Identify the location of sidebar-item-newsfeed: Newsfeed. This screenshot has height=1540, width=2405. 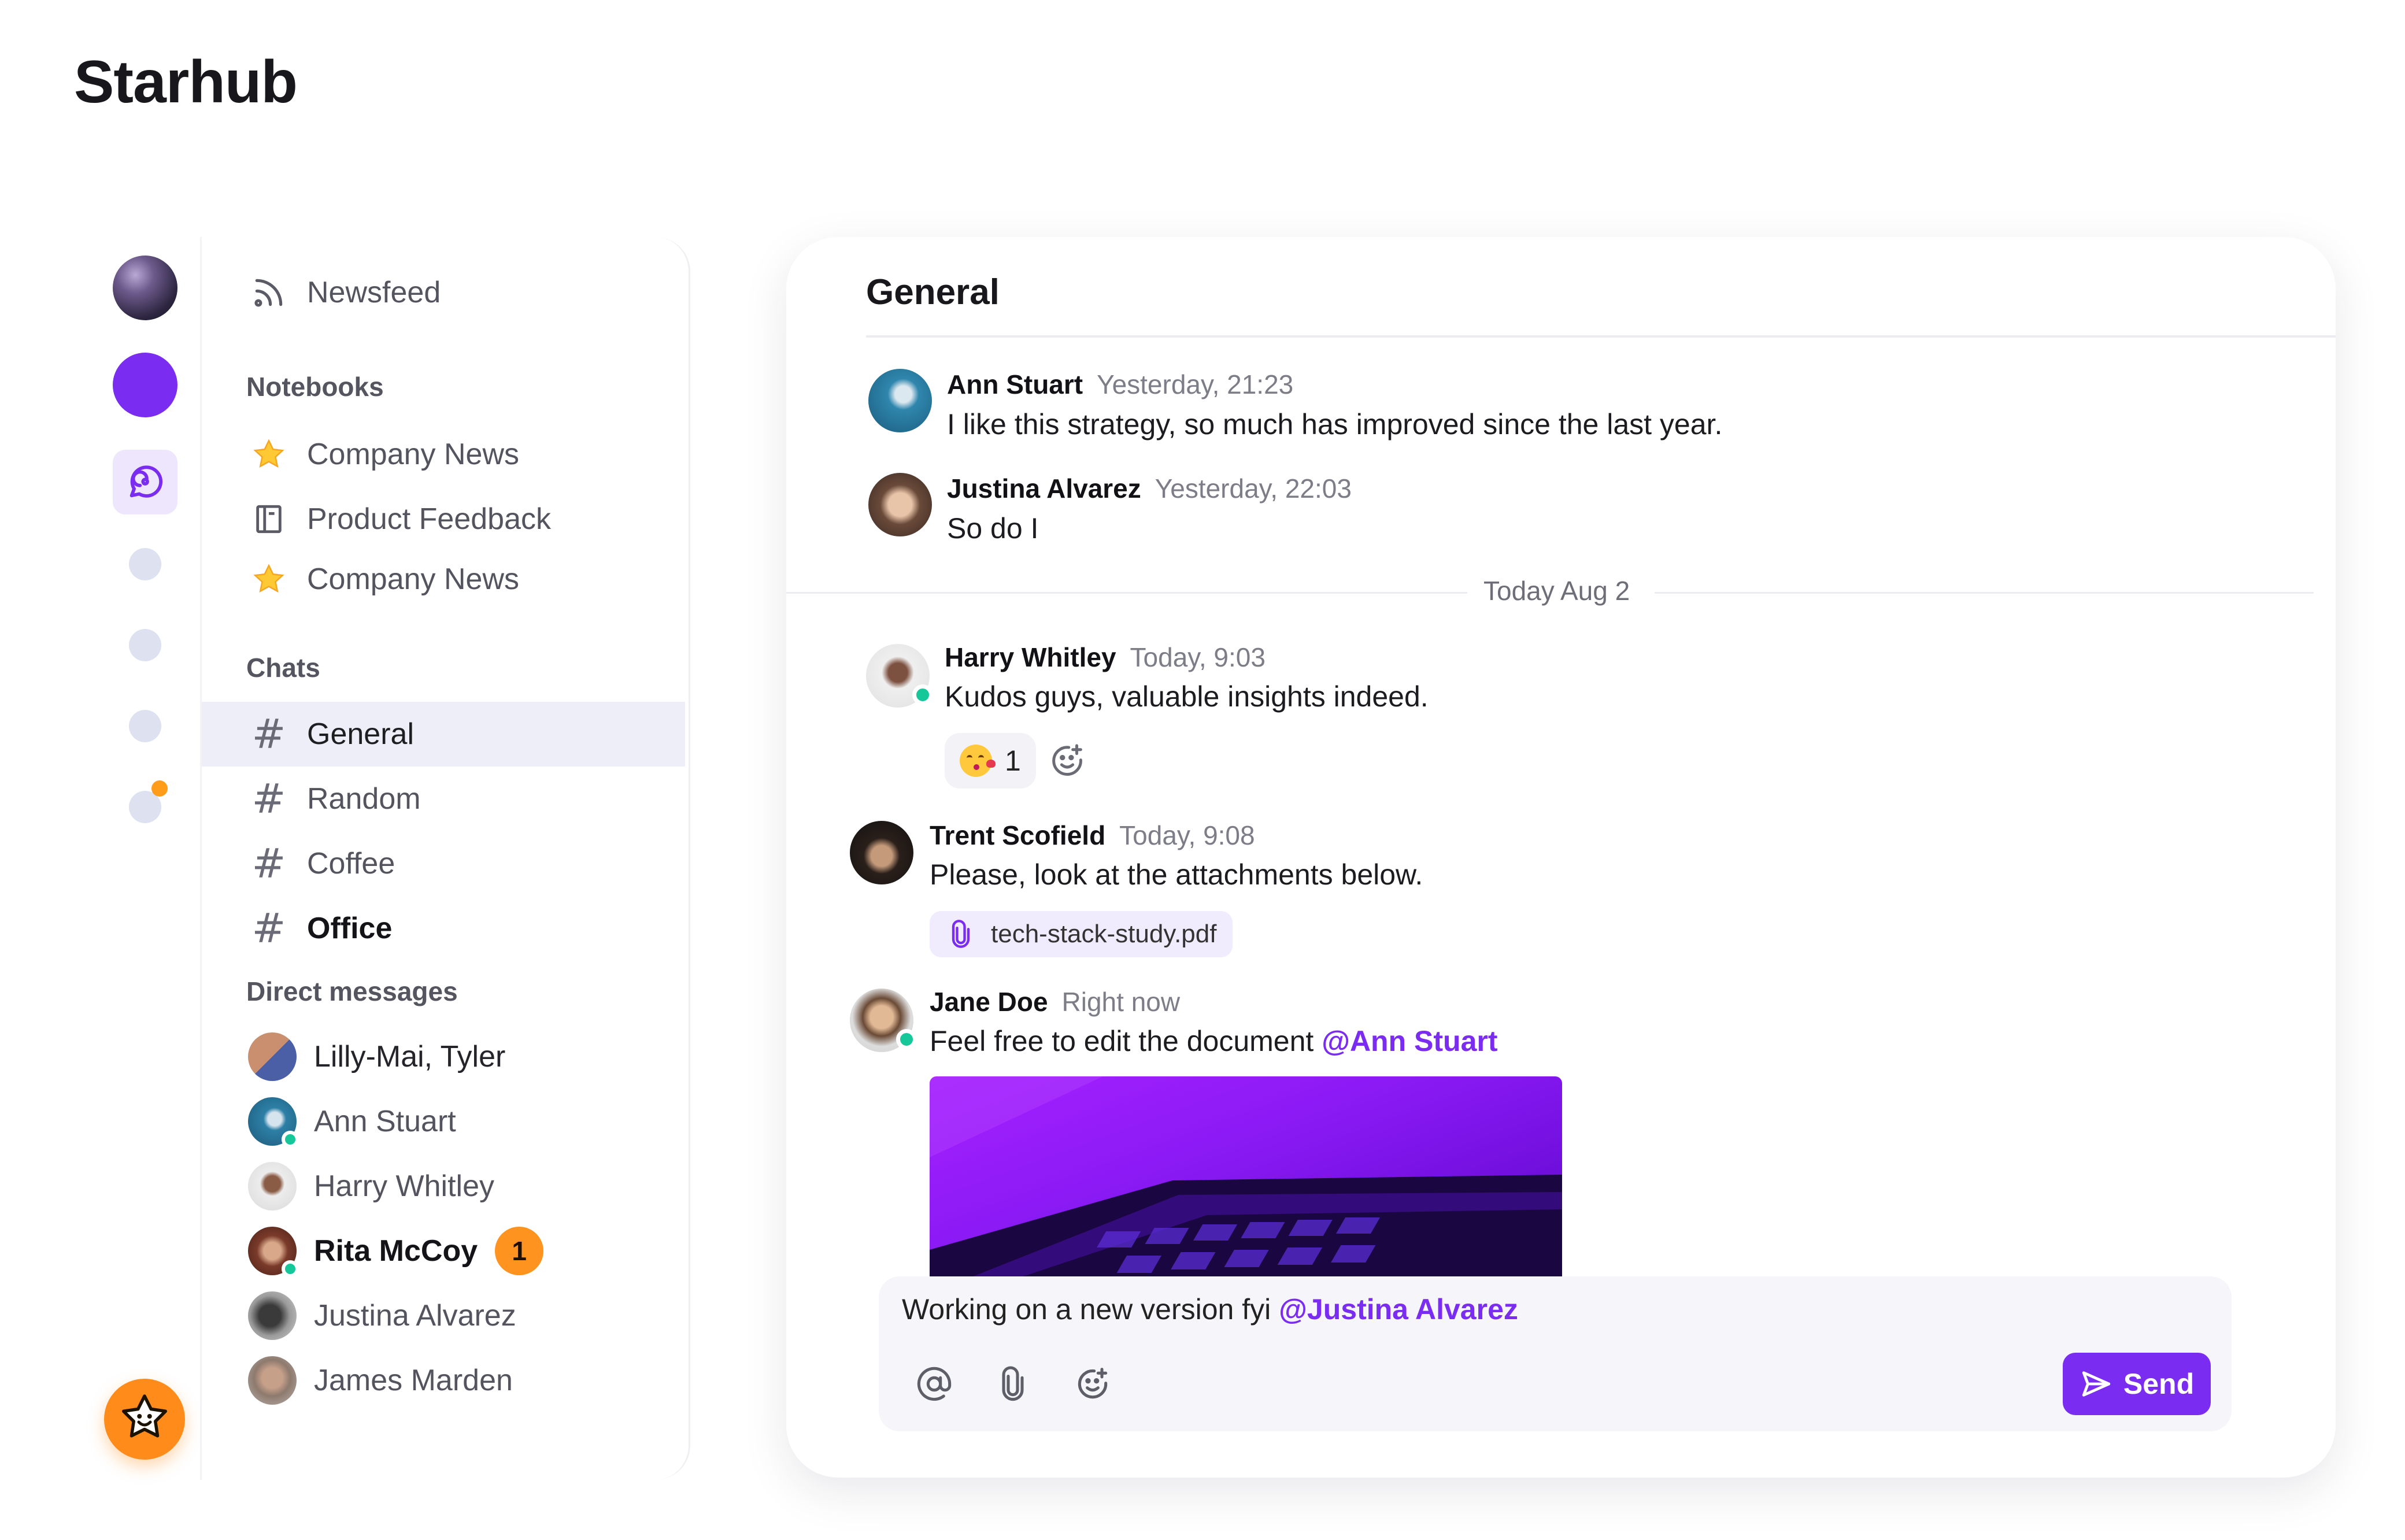
(444, 292).